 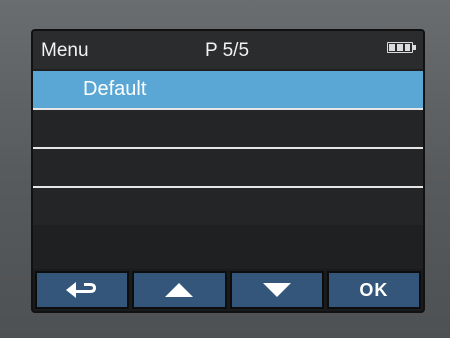 I want to click on ok-label: OK, so click(x=374, y=289).